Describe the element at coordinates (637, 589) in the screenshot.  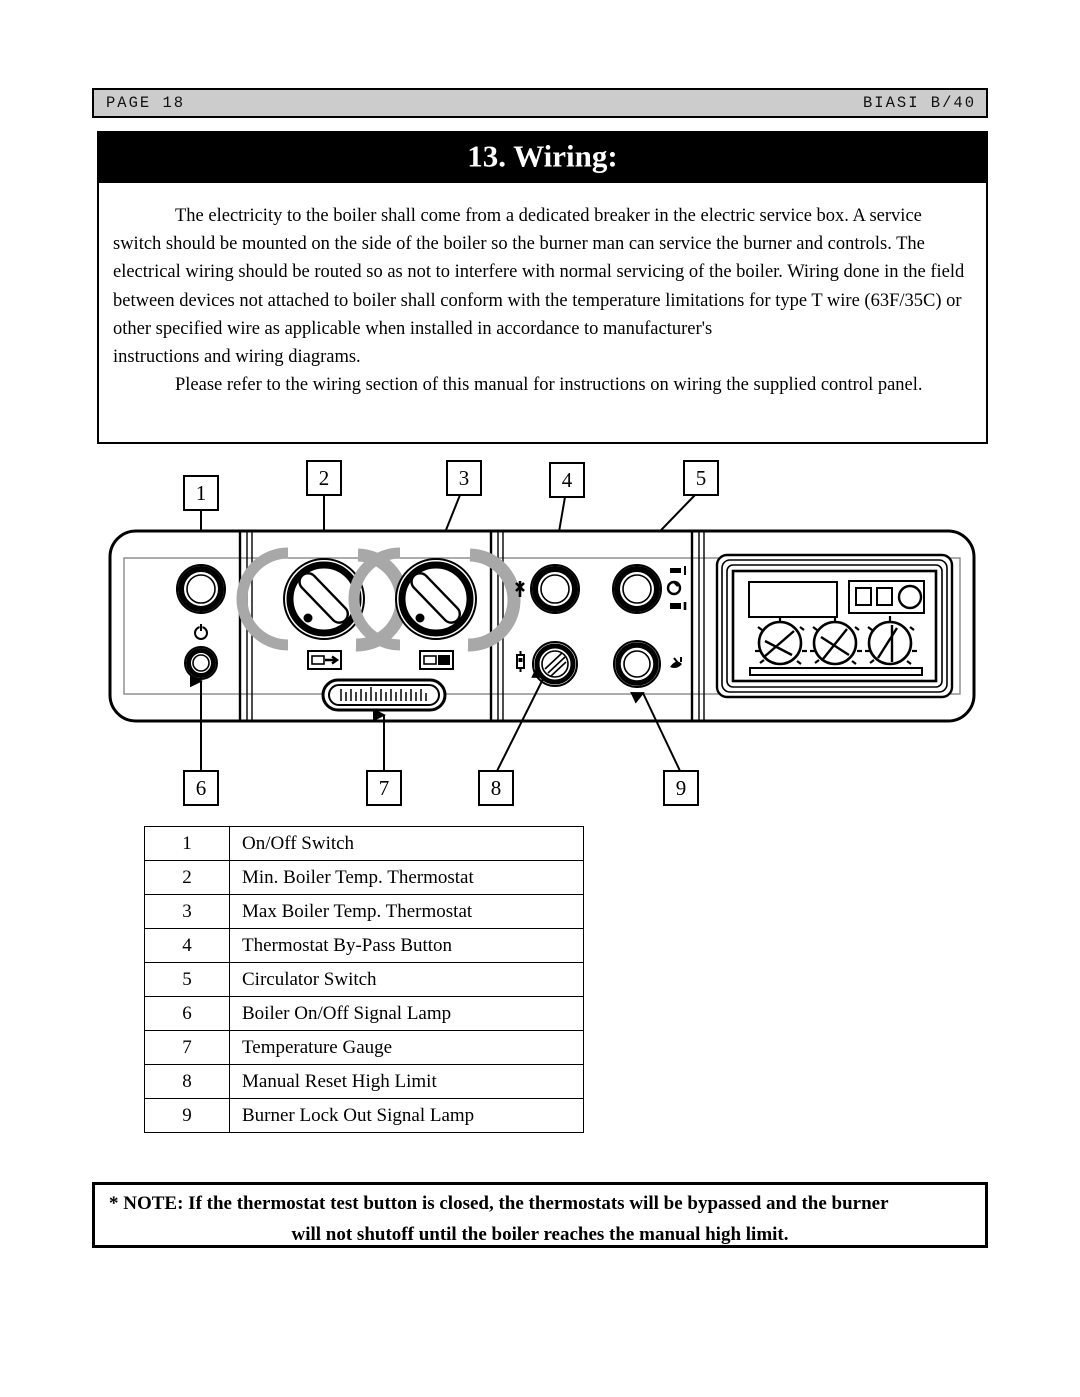
I see `circulator-switch-knob` at that location.